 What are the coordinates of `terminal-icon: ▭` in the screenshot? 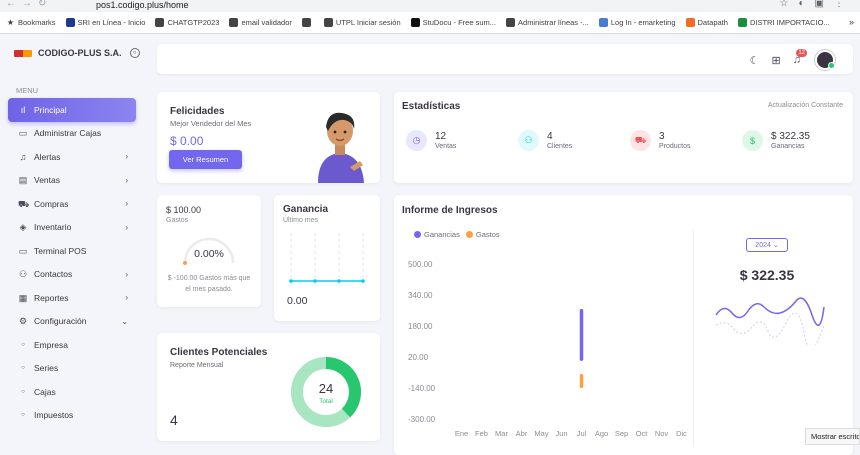 It's located at (23, 250).